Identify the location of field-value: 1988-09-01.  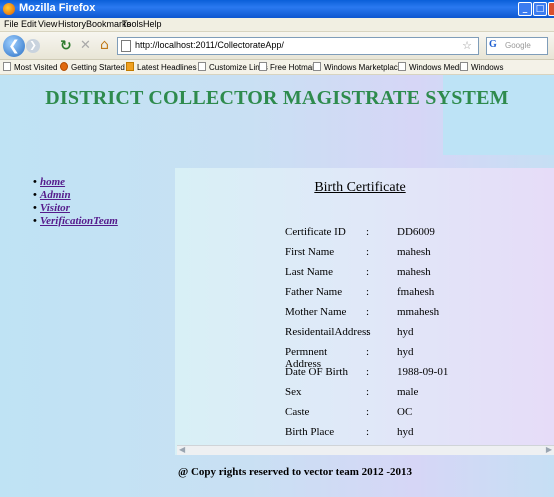
(423, 372).